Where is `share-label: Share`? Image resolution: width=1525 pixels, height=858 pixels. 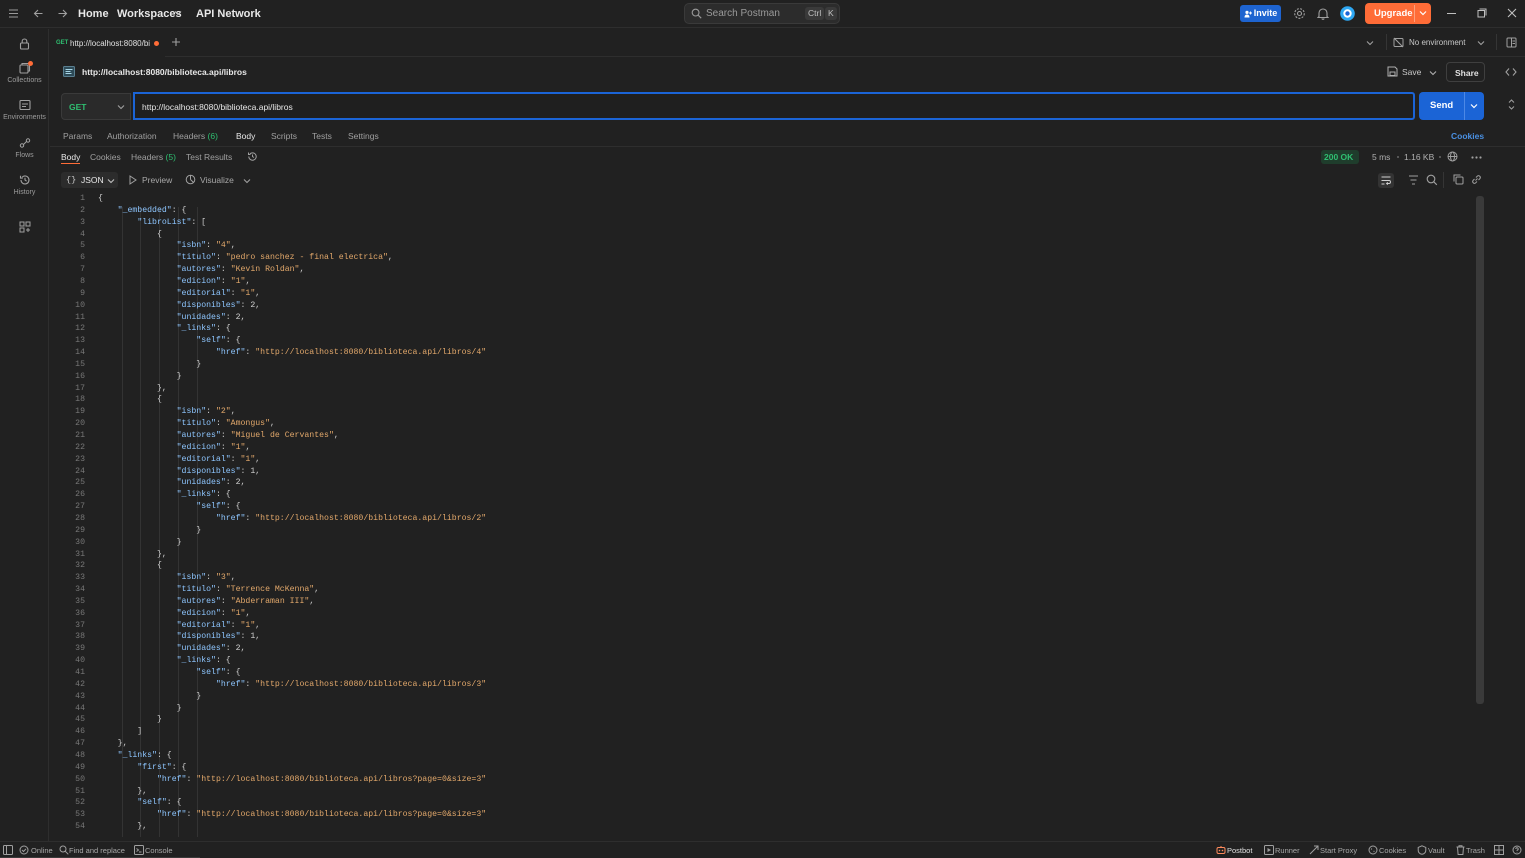 share-label: Share is located at coordinates (1467, 73).